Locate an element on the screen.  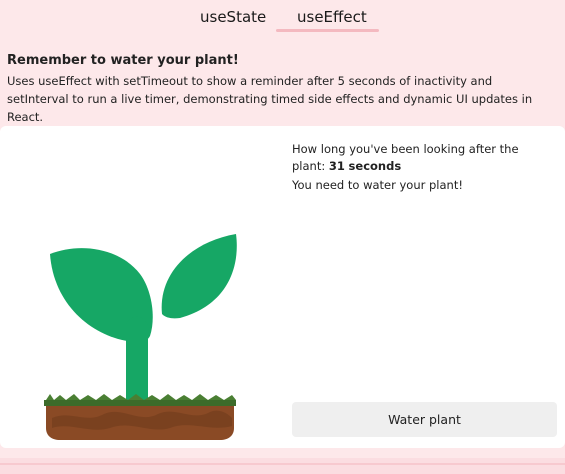
bottom-strip is located at coordinates (282, 466).